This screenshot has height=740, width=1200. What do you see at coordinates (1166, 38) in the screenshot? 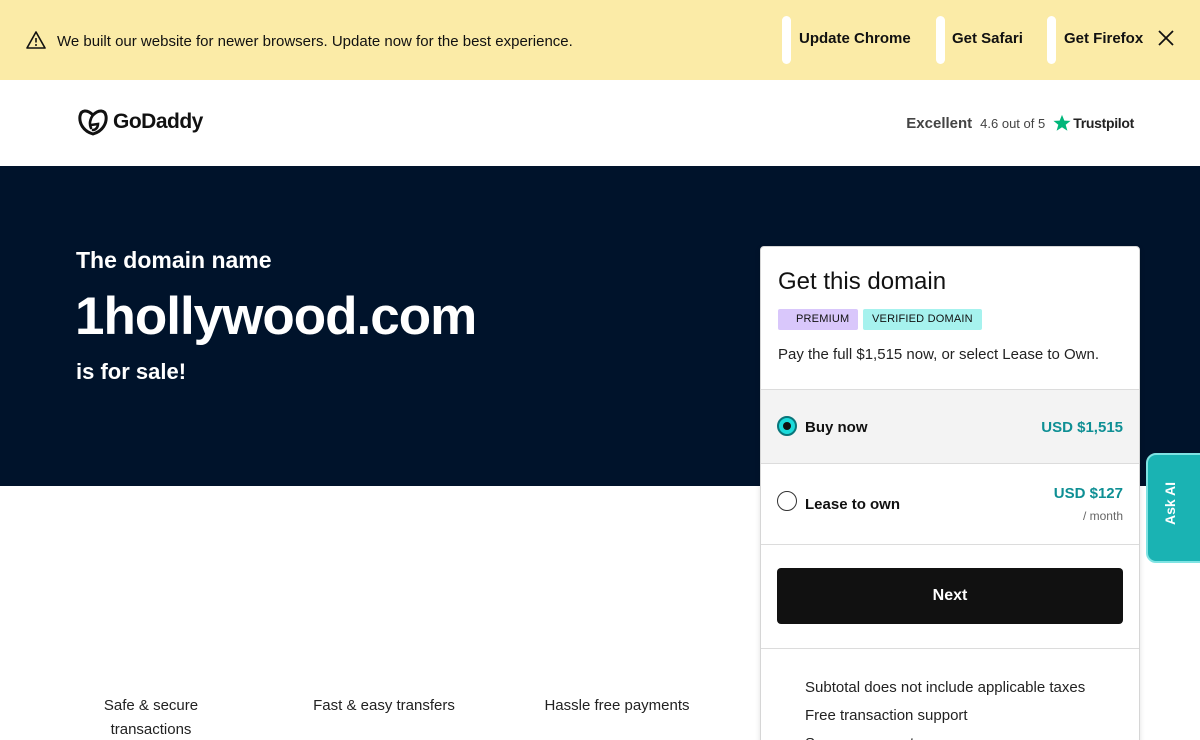
I see `close-icon` at bounding box center [1166, 38].